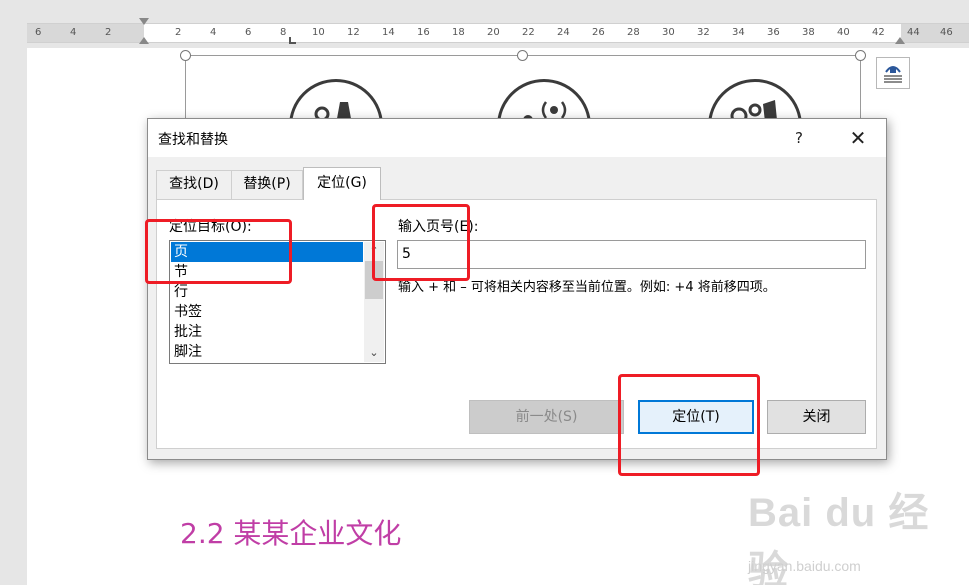 The width and height of the screenshot is (969, 585). Describe the element at coordinates (843, 32) in the screenshot. I see `ruler-label: 40` at that location.